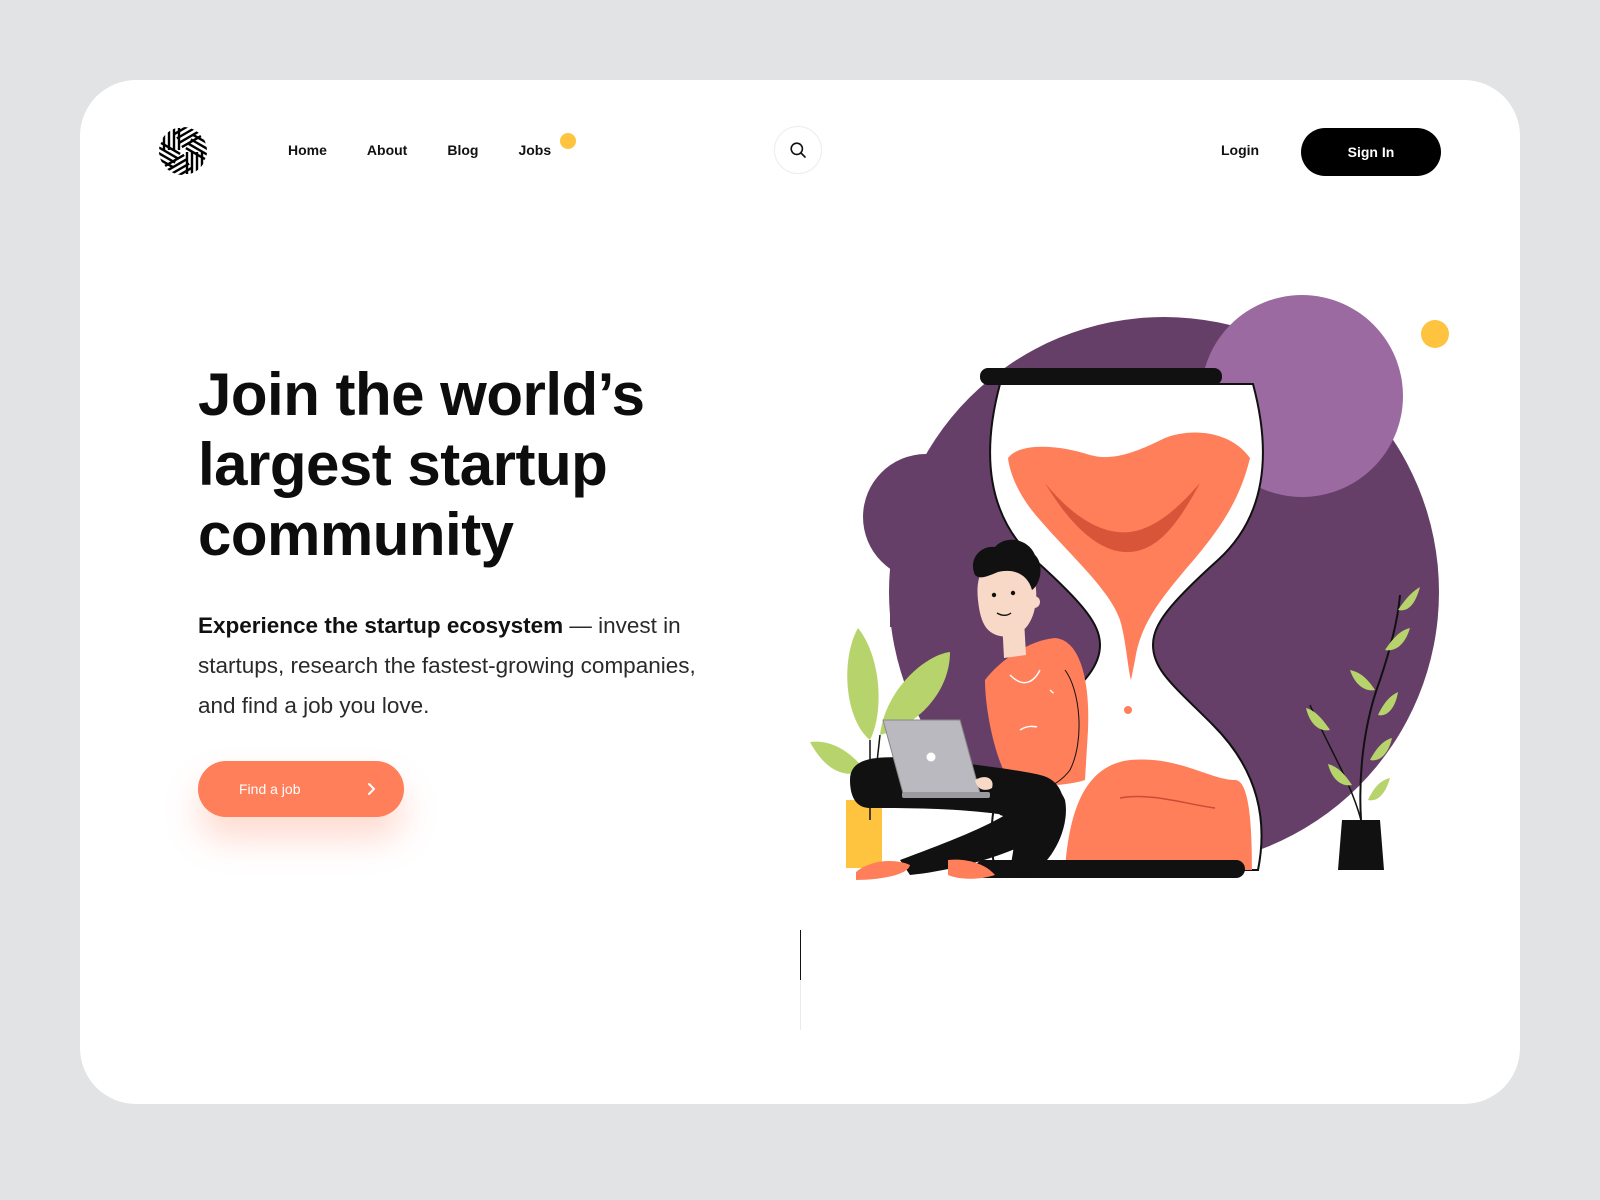 The image size is (1600, 1200). Describe the element at coordinates (969, 709) in the screenshot. I see `person-illustration` at that location.